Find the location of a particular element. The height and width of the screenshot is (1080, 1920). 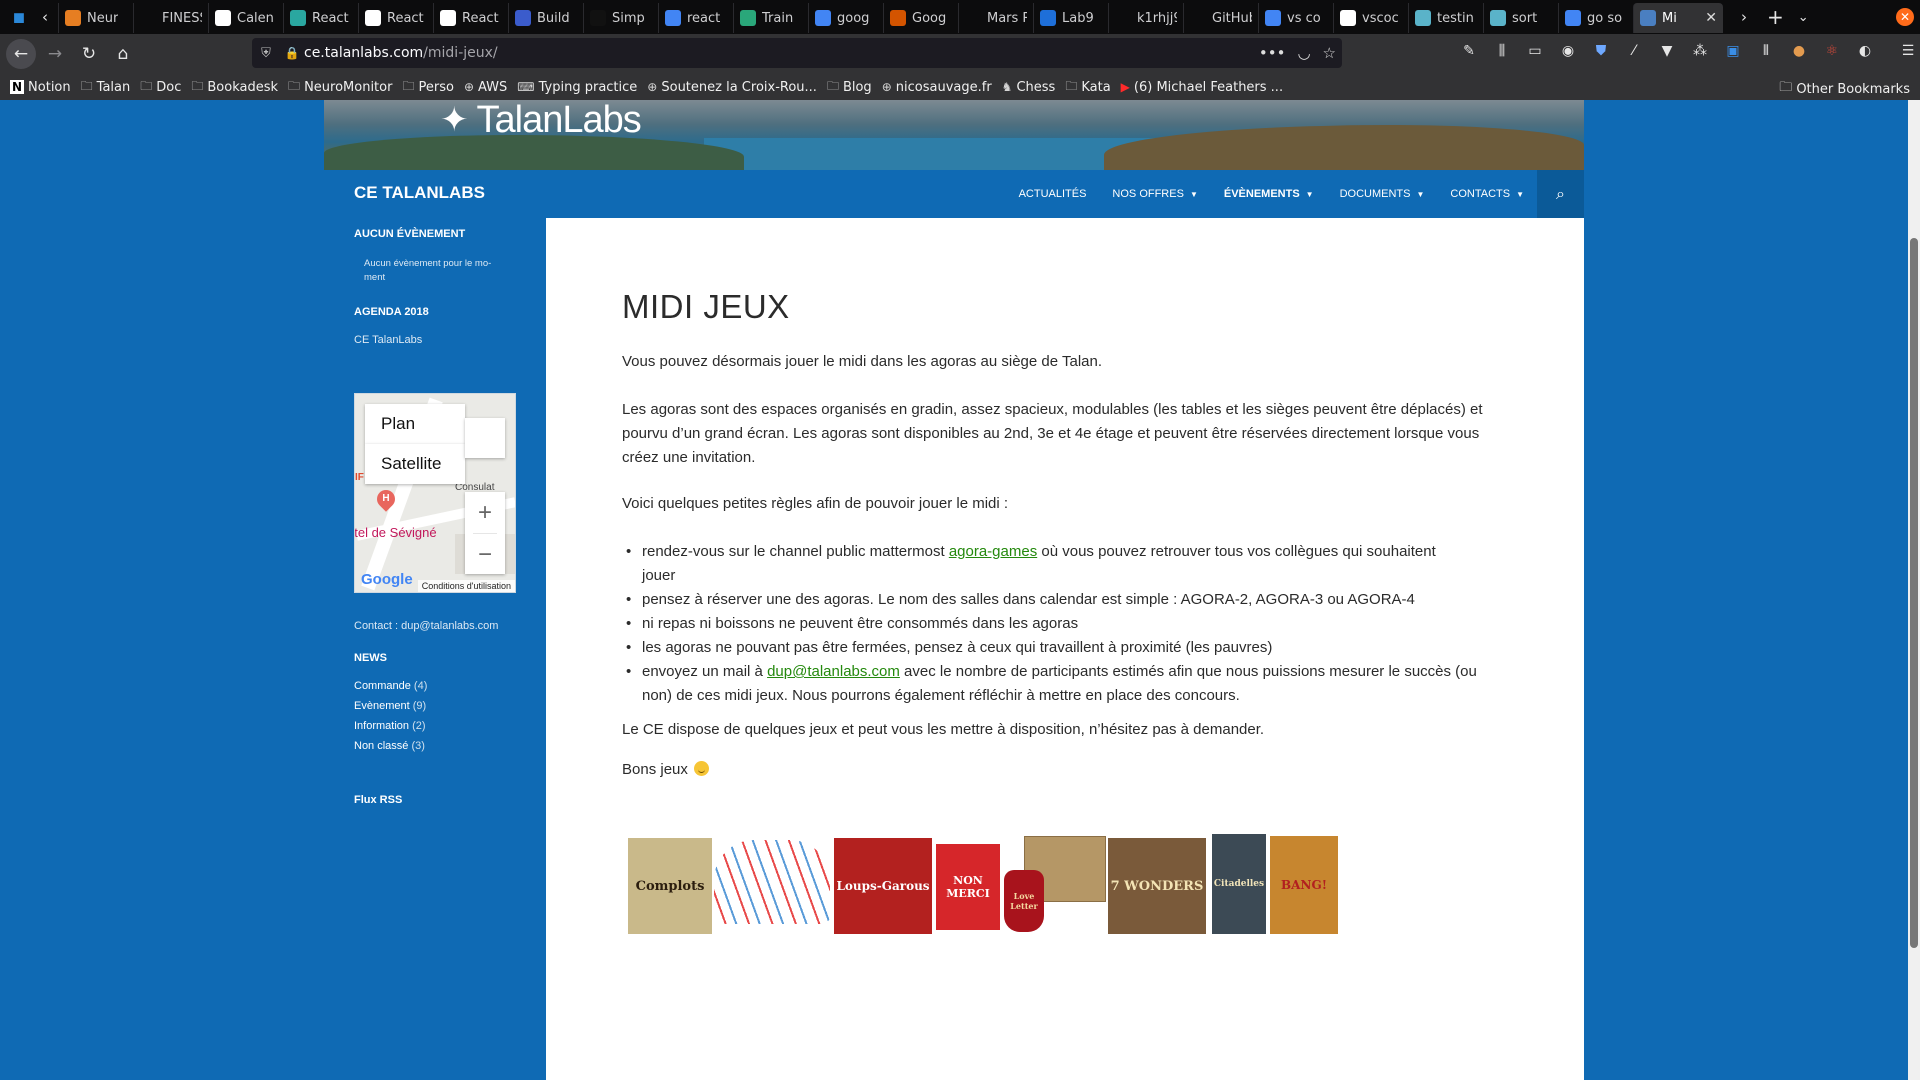

tab-12: Mars Rov is located at coordinates (995, 18).